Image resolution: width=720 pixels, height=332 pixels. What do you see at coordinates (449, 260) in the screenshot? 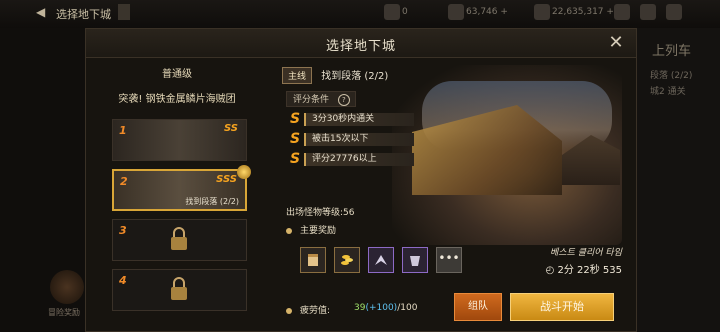
I see `more-rewards-button: •••` at bounding box center [449, 260].